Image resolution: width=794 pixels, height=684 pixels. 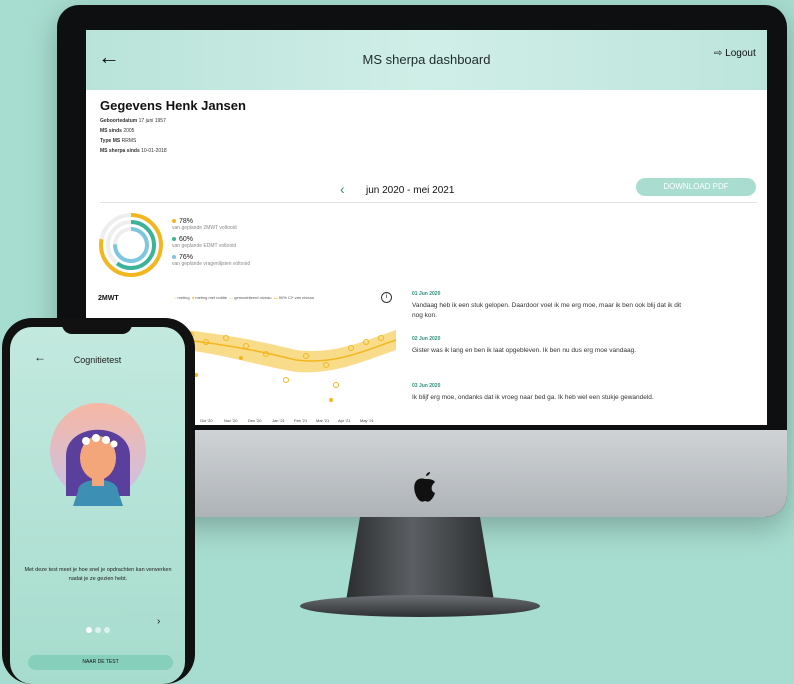 What do you see at coordinates (97, 326) in the screenshot?
I see `phone-notch` at bounding box center [97, 326].